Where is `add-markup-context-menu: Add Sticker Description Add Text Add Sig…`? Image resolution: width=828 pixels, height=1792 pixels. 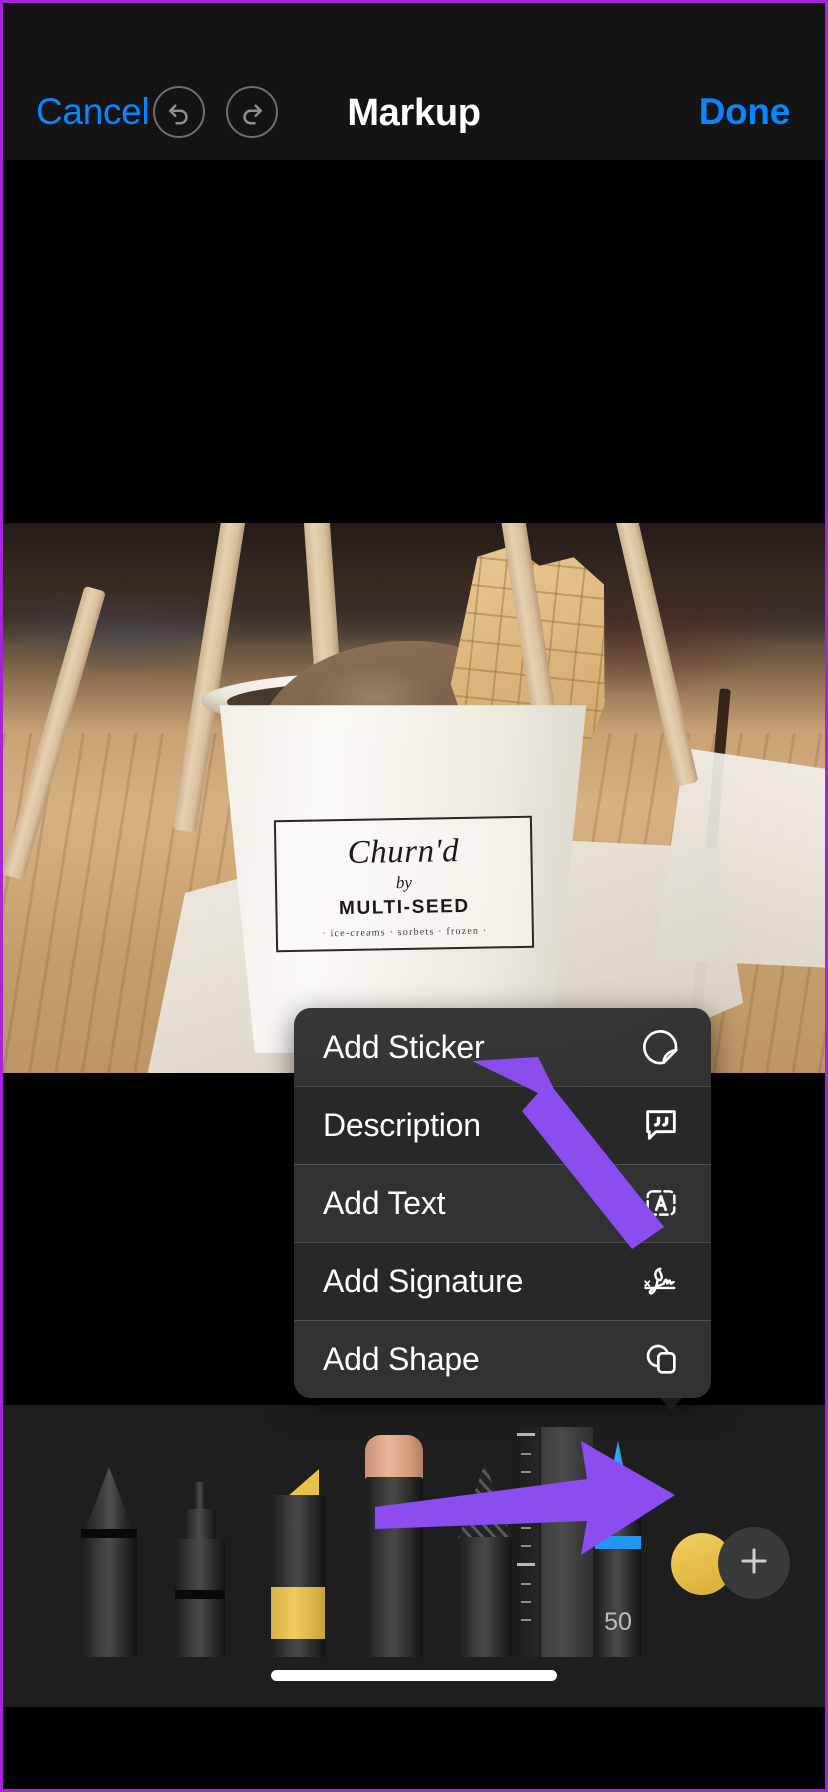 add-markup-context-menu: Add Sticker Description Add Text Add Sig… is located at coordinates (502, 1203).